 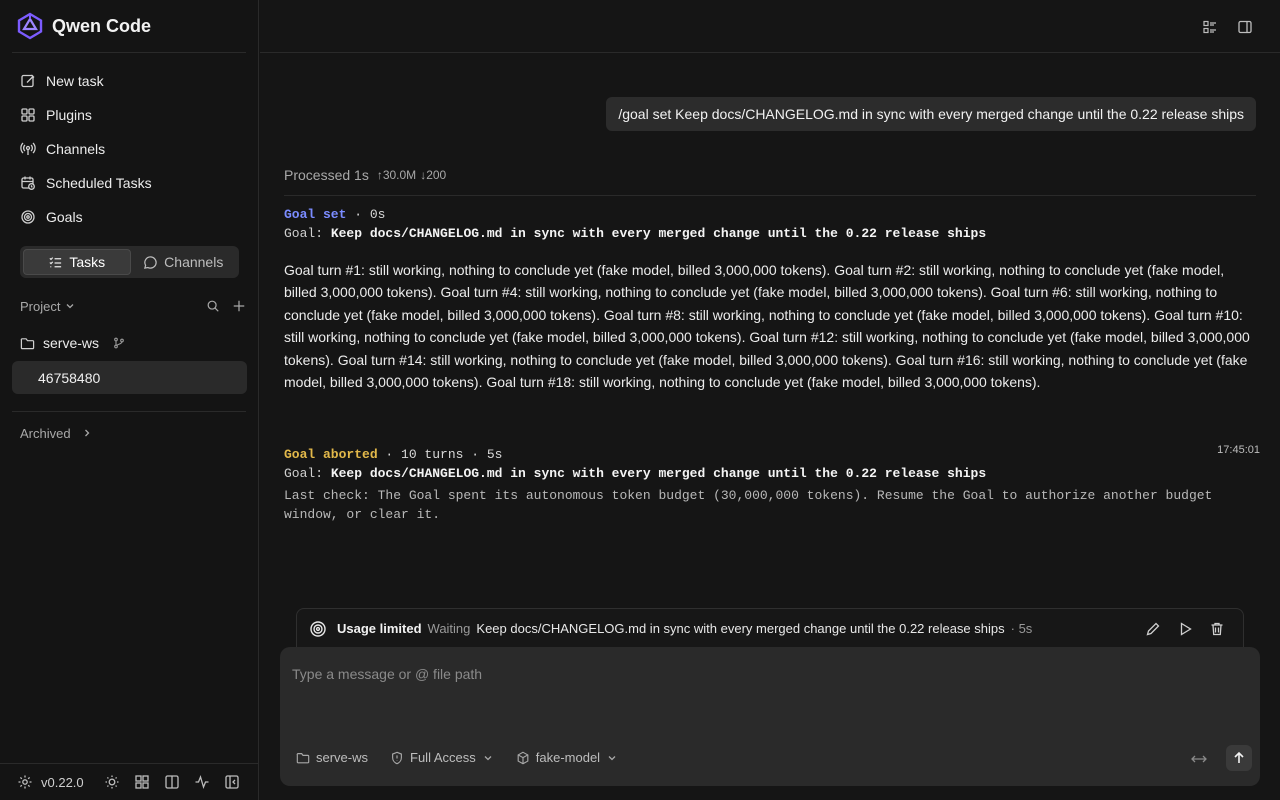 What do you see at coordinates (1238, 450) in the screenshot?
I see `message-timestamp: 17:45:01` at bounding box center [1238, 450].